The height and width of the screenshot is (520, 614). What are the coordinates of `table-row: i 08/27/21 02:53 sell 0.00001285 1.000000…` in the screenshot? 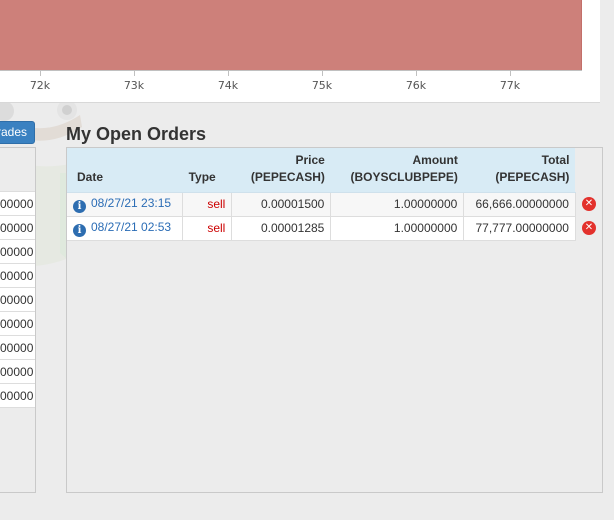 It's located at (334, 228).